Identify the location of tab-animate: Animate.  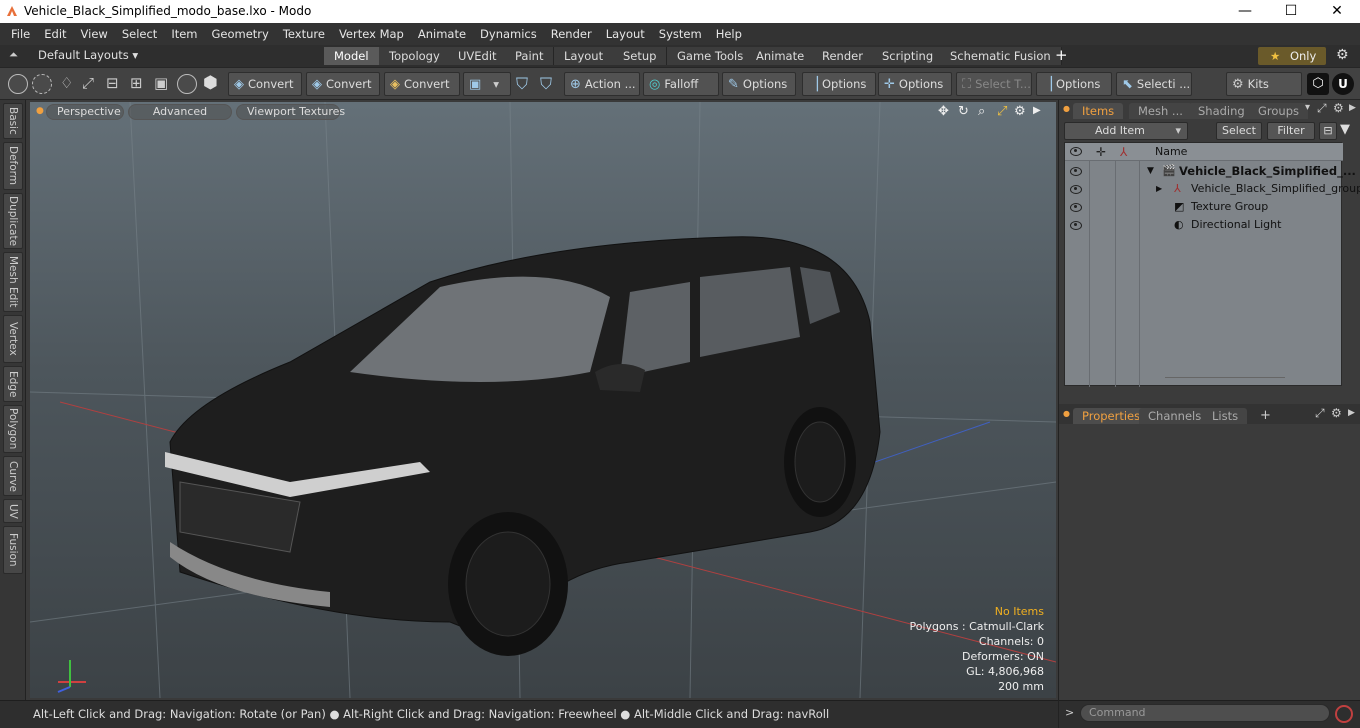
(781, 56).